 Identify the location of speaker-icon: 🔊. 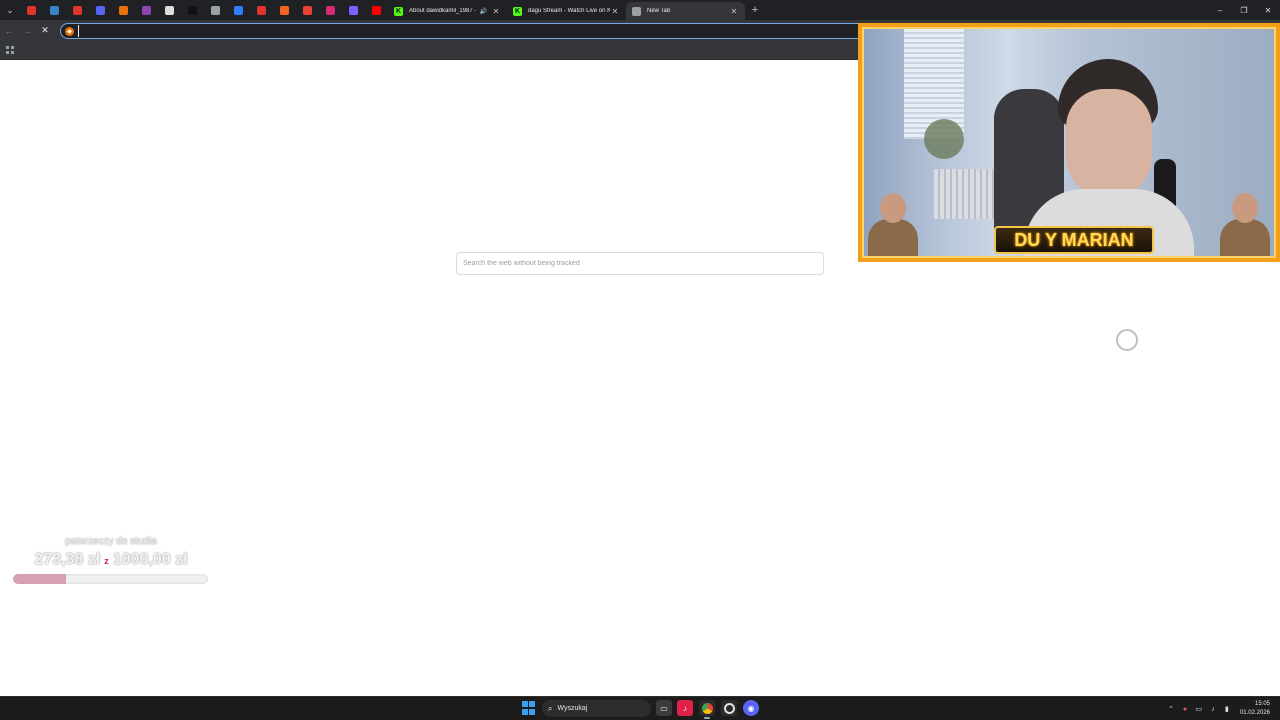
(483, 11).